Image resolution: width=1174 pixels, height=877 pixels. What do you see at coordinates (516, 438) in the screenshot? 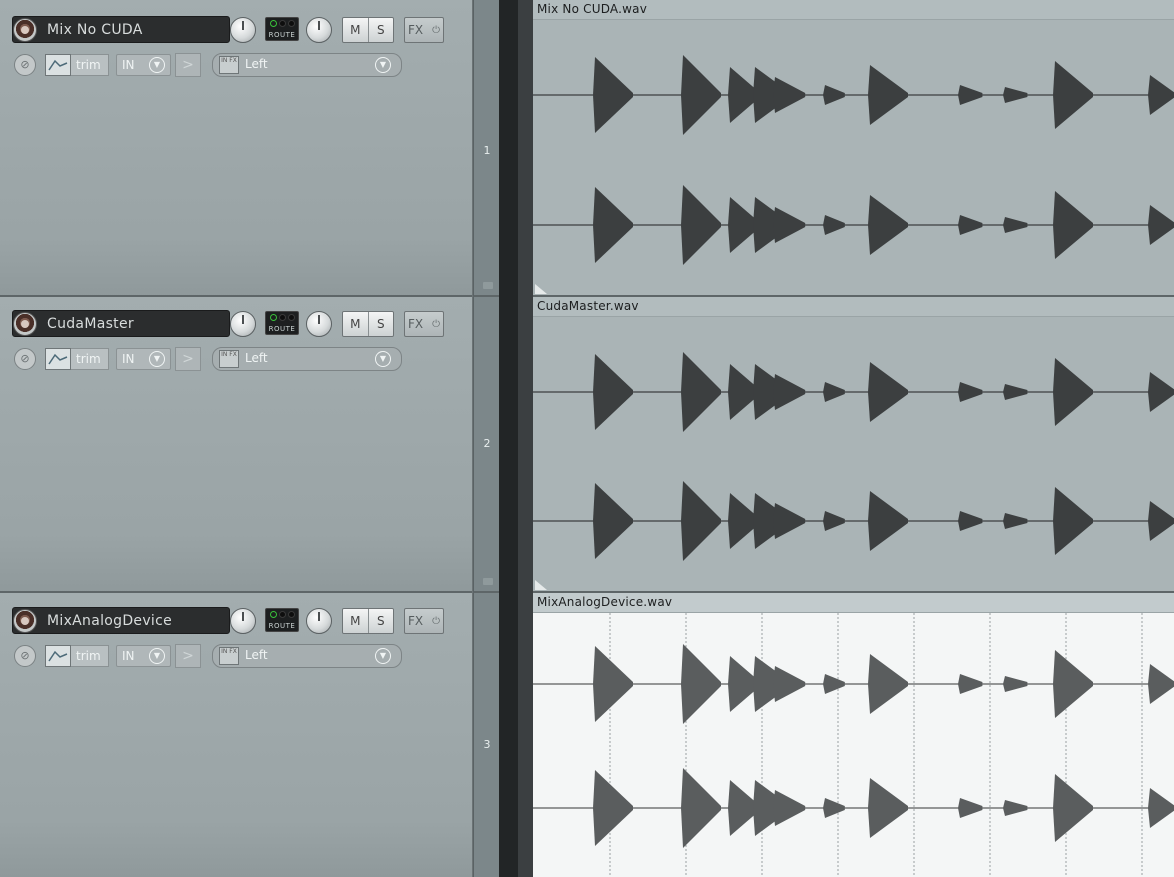
I see `tcp-divider` at bounding box center [516, 438].